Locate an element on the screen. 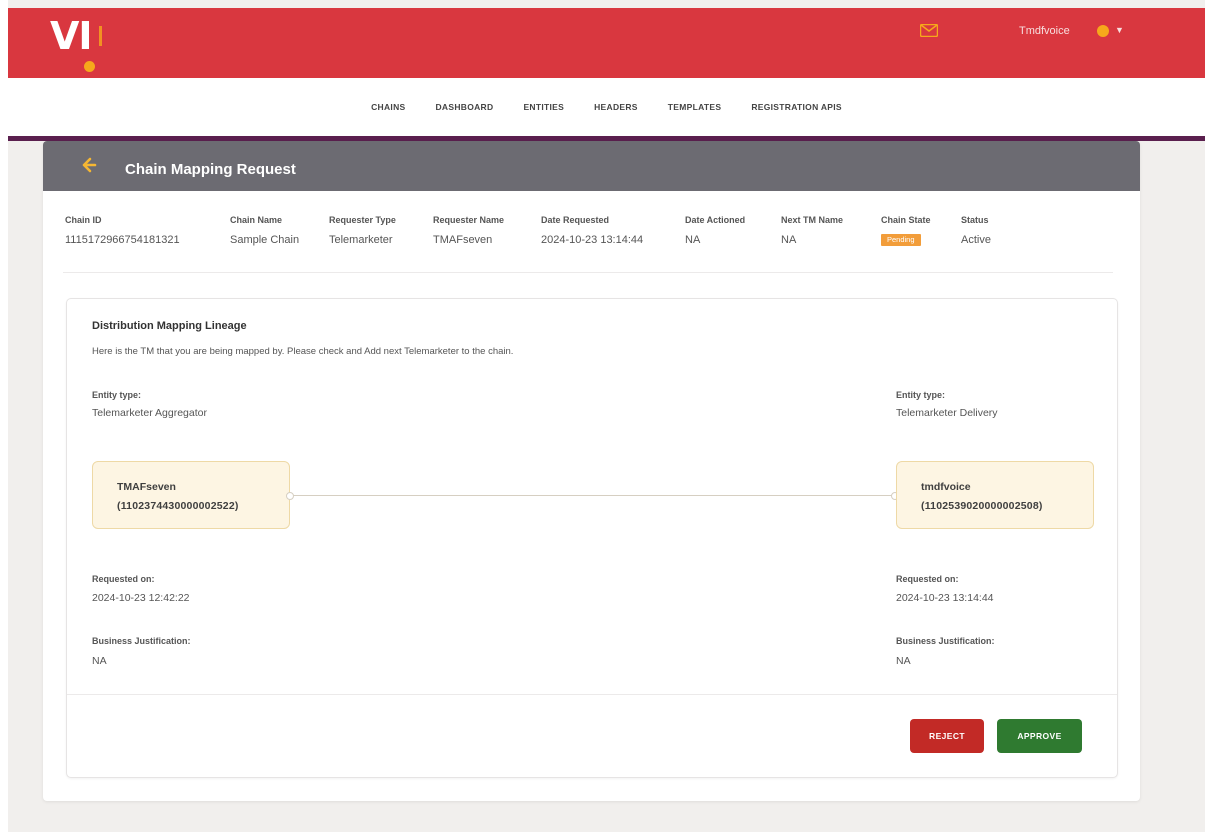 The height and width of the screenshot is (832, 1205). logo-accent is located at coordinates (100, 36).